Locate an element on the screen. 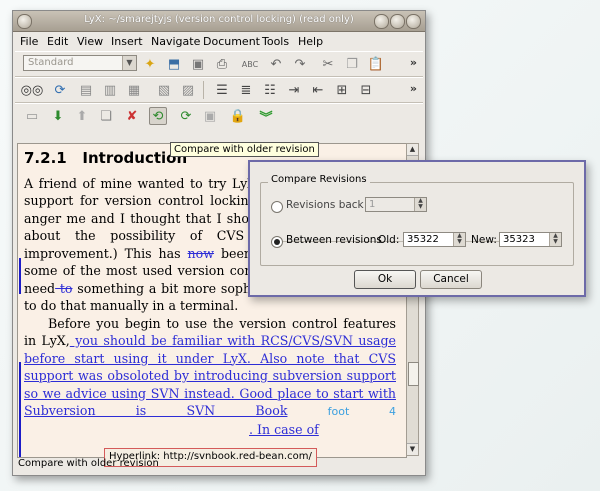  deleted-text: now is located at coordinates (201, 253).